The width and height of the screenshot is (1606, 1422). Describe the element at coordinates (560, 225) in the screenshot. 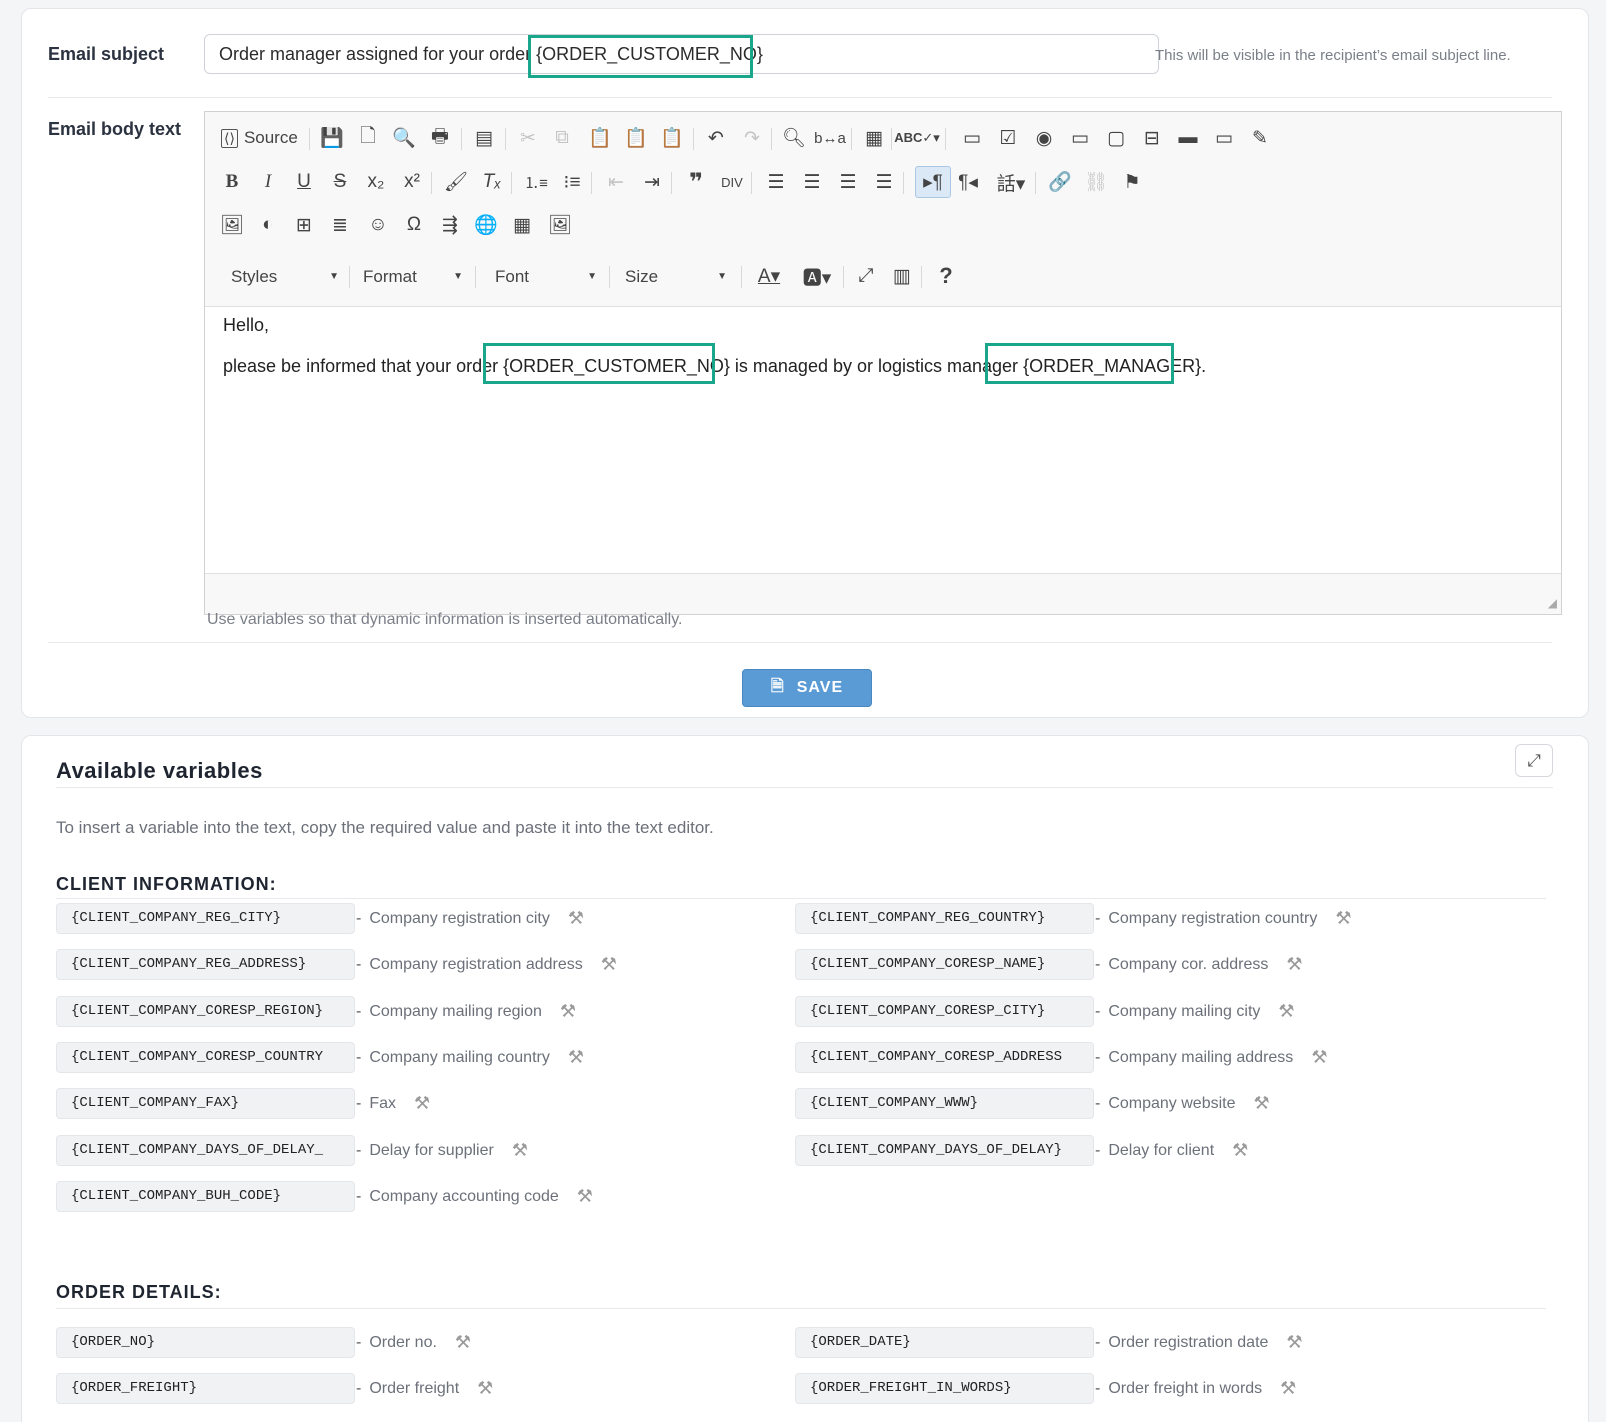

I see `image2-icon: 🖼` at that location.